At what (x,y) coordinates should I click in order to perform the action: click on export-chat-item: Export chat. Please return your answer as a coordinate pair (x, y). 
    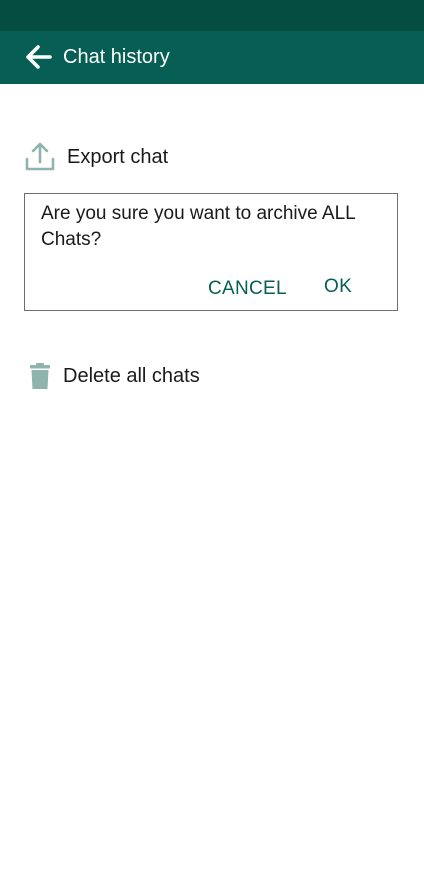
    Looking at the image, I should click on (212, 157).